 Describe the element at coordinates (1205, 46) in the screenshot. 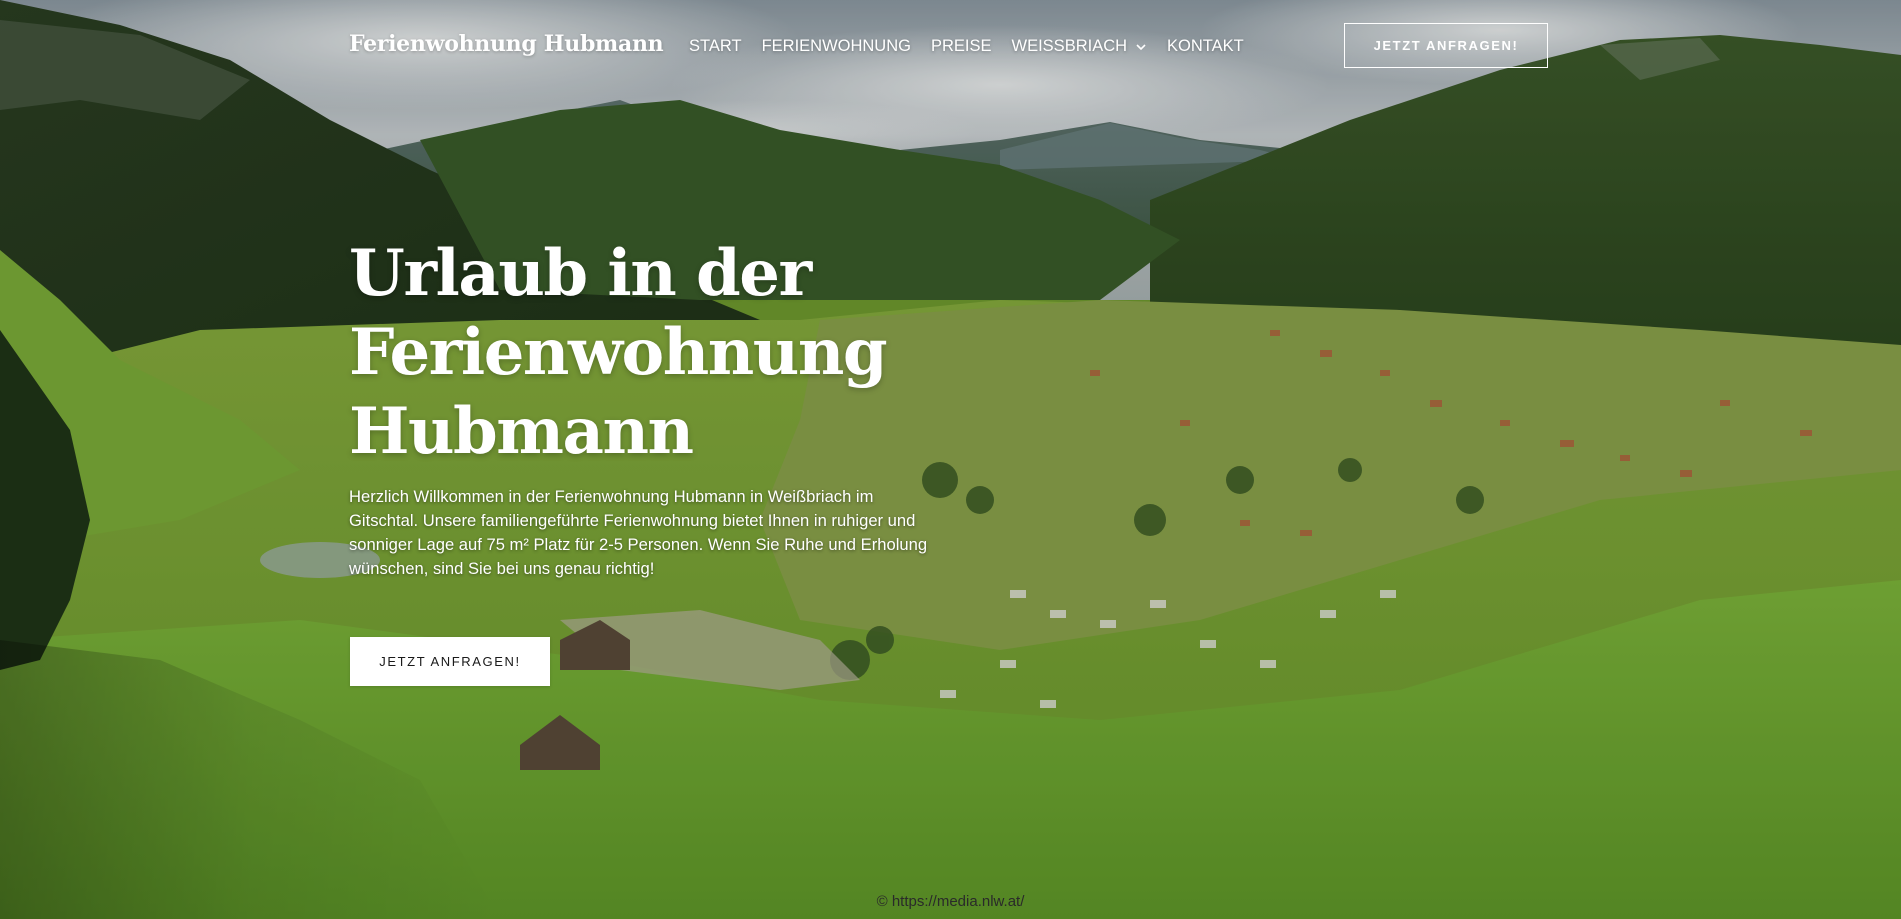

I see `nav-kontakt: KONTAKT` at that location.